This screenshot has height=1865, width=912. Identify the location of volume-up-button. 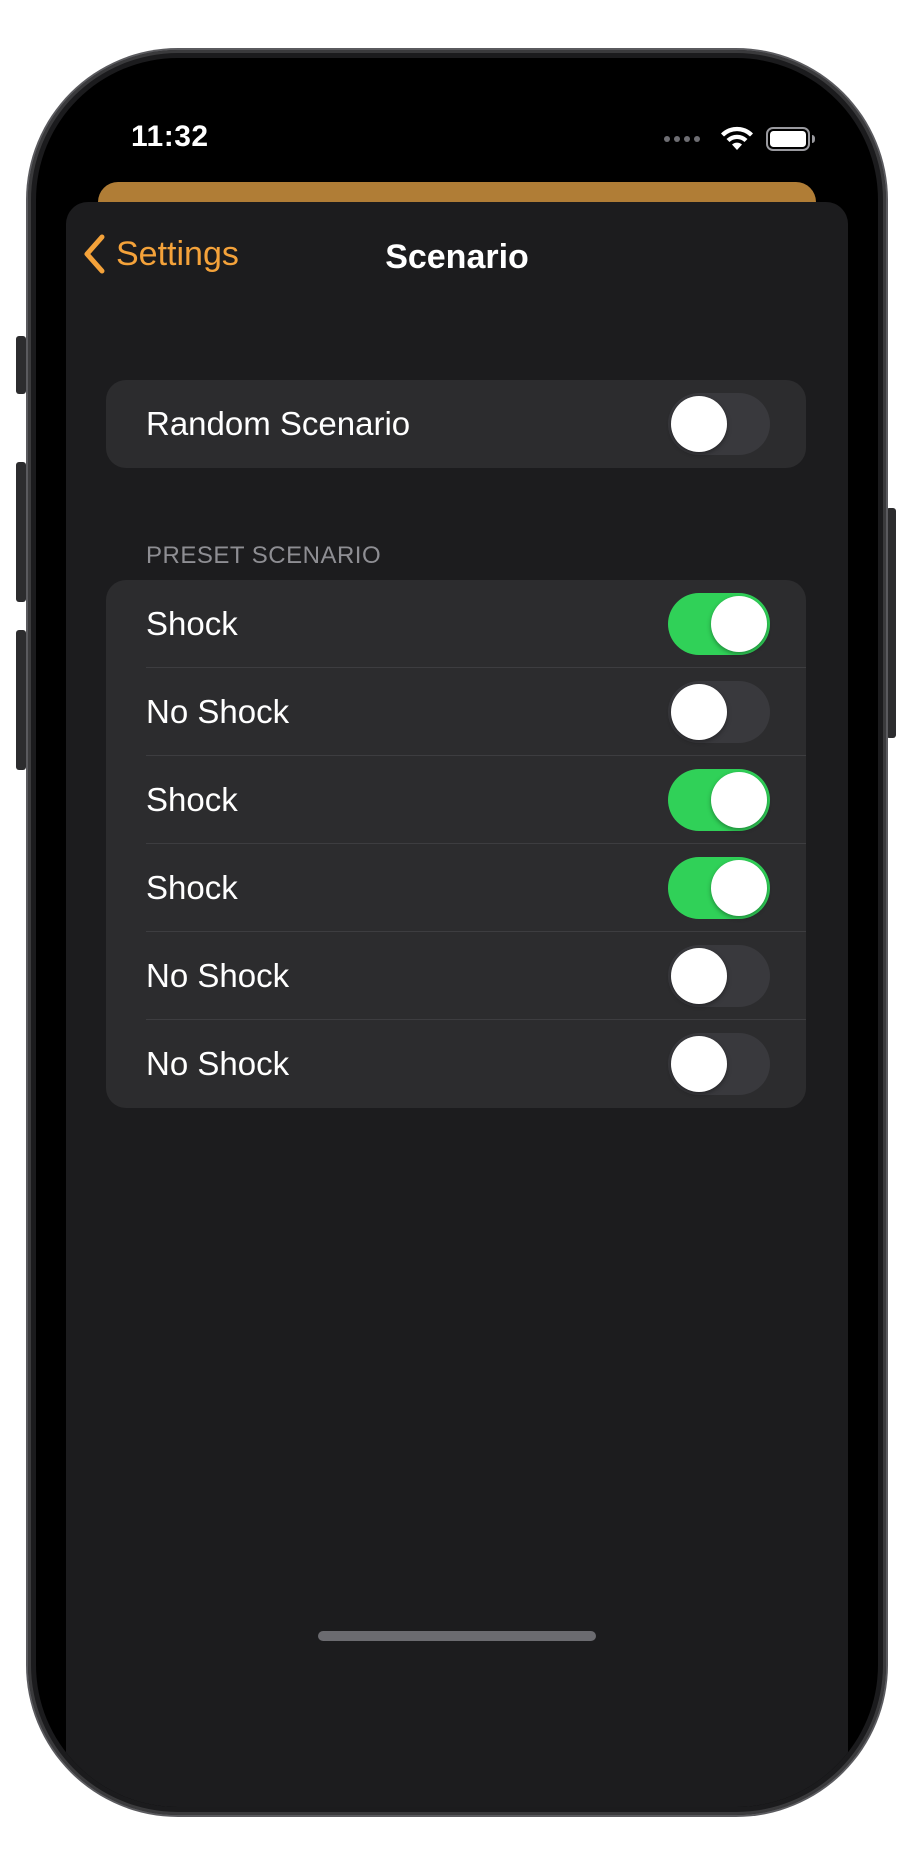
(21, 532).